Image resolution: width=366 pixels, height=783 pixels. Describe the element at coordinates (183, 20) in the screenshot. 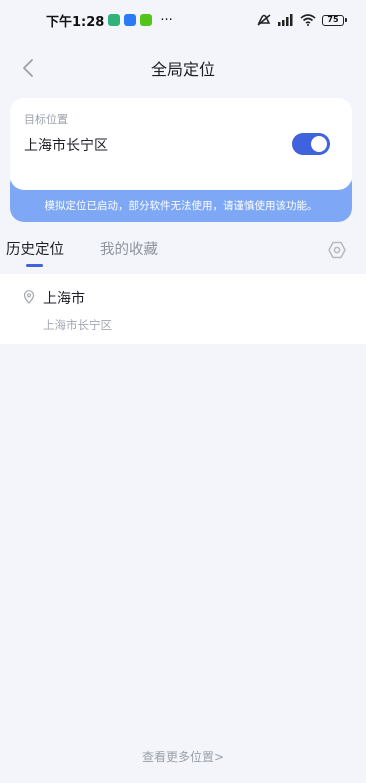

I see `status-bar: 下午1:28 ··· 75` at that location.